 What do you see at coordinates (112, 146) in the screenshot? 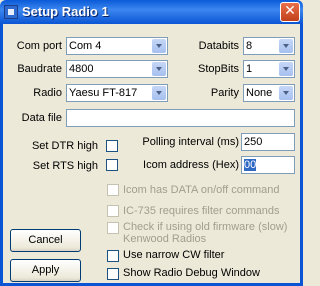
I see `dtr-checkbox` at bounding box center [112, 146].